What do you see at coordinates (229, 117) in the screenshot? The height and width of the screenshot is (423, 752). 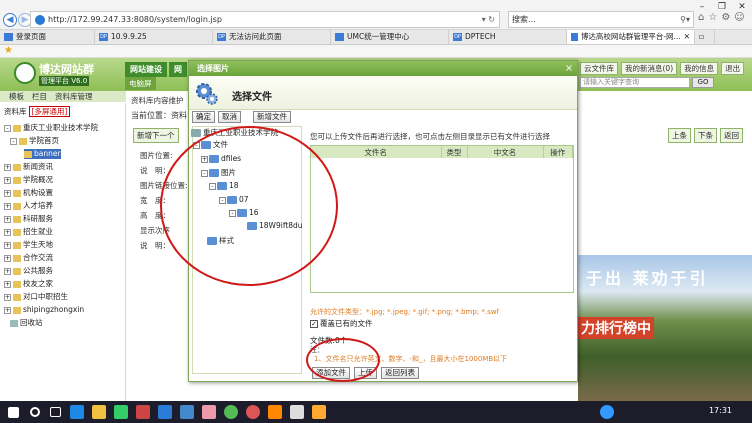 I see `cancel-button: 取消` at bounding box center [229, 117].